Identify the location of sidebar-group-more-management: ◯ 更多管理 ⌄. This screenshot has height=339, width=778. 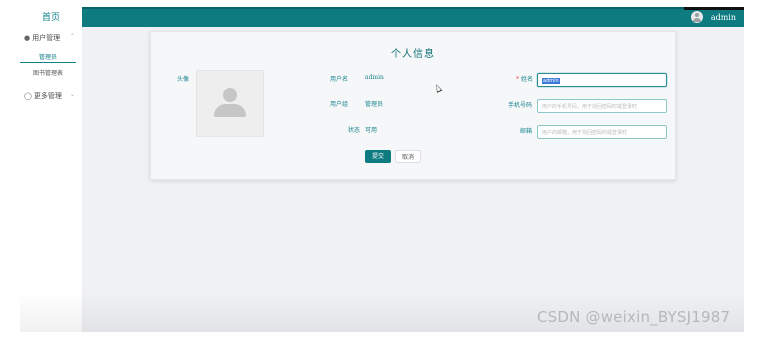
(49, 96).